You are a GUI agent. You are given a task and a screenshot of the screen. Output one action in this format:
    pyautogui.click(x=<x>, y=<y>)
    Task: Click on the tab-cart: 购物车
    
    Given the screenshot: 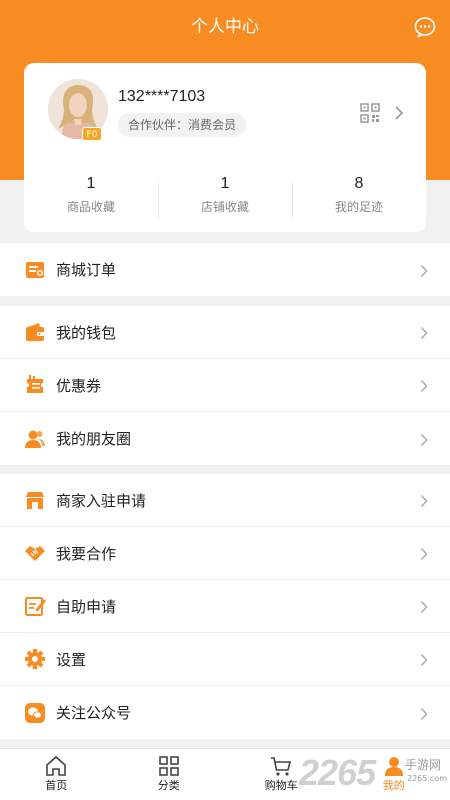 What is the action you would take?
    pyautogui.click(x=281, y=774)
    